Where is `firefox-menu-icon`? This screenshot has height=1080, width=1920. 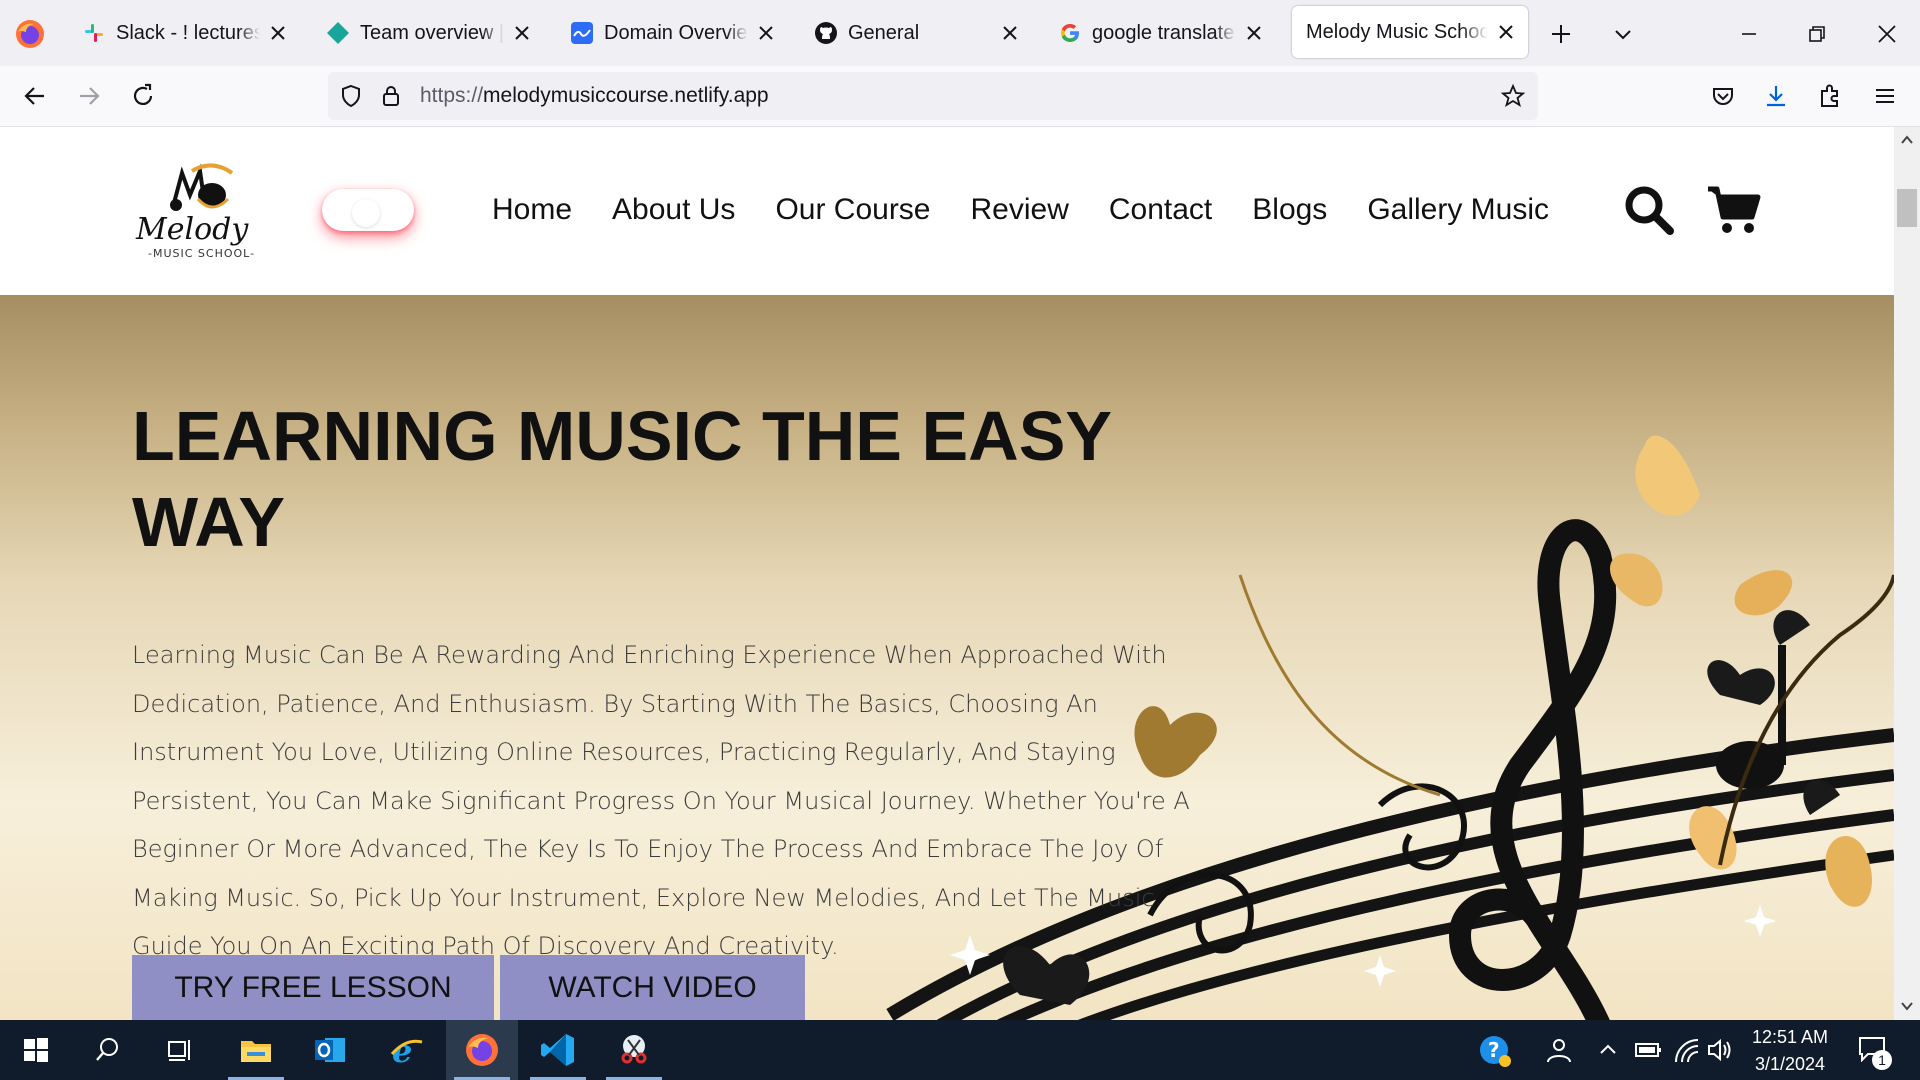 firefox-menu-icon is located at coordinates (30, 34).